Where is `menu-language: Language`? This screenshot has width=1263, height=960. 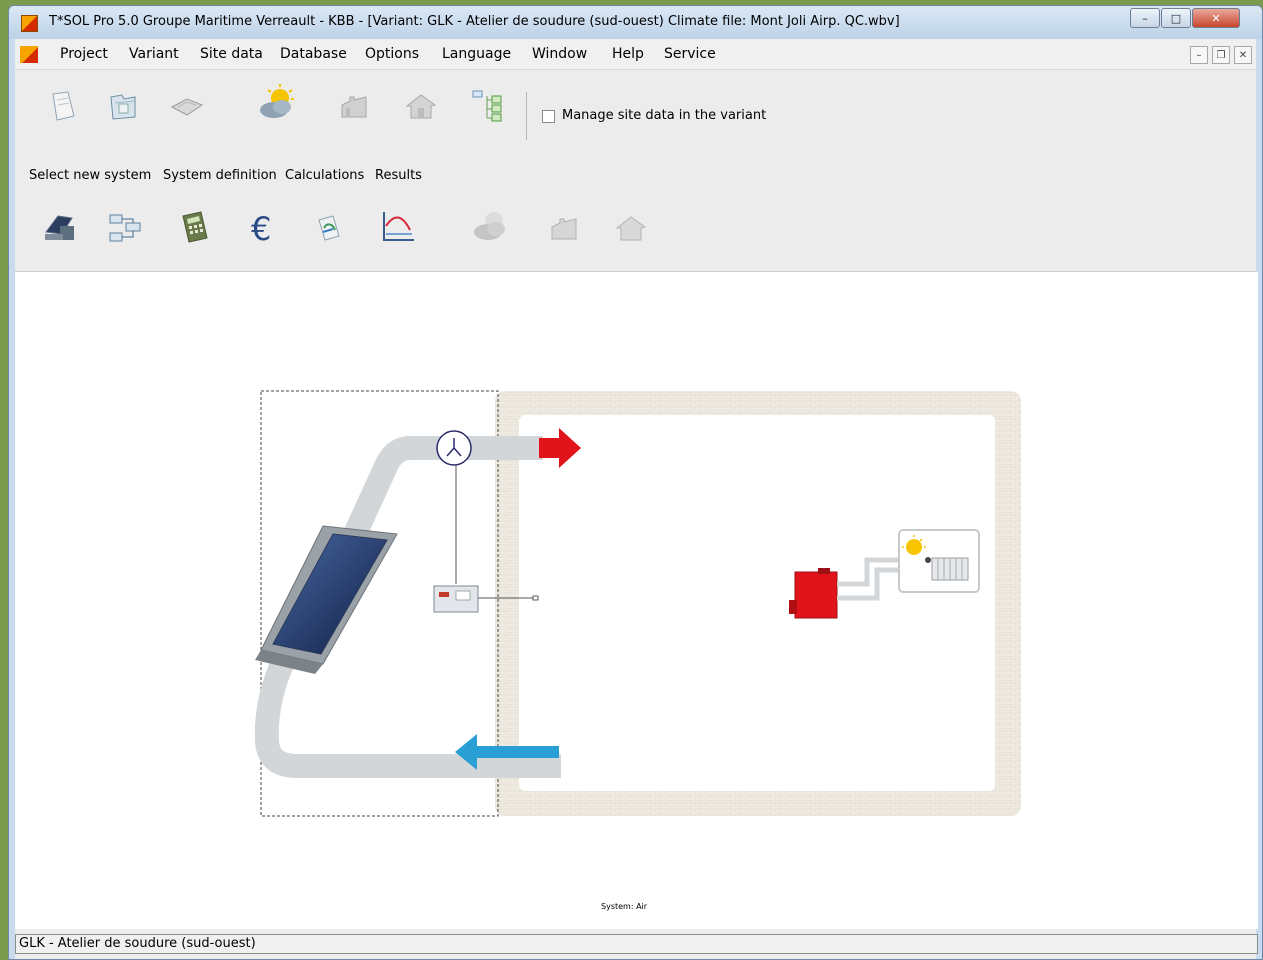 menu-language: Language is located at coordinates (476, 54).